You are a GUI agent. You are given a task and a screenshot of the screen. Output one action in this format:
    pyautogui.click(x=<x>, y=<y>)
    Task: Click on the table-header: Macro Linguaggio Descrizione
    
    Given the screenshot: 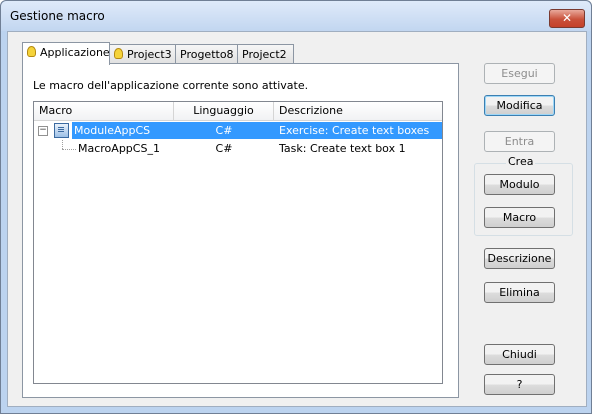 What is the action you would take?
    pyautogui.click(x=238, y=111)
    